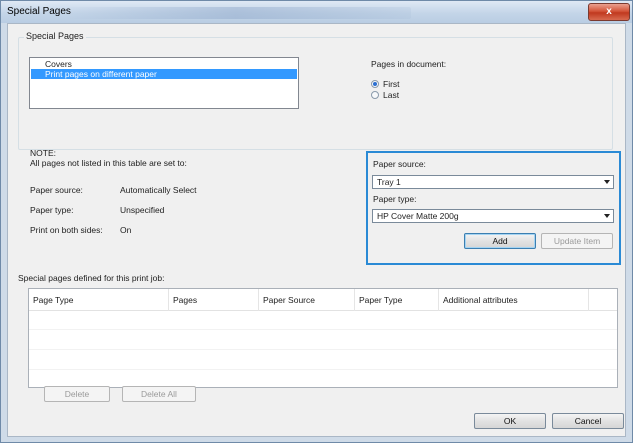 This screenshot has width=633, height=443. I want to click on note-type-label: Paper type:, so click(52, 210).